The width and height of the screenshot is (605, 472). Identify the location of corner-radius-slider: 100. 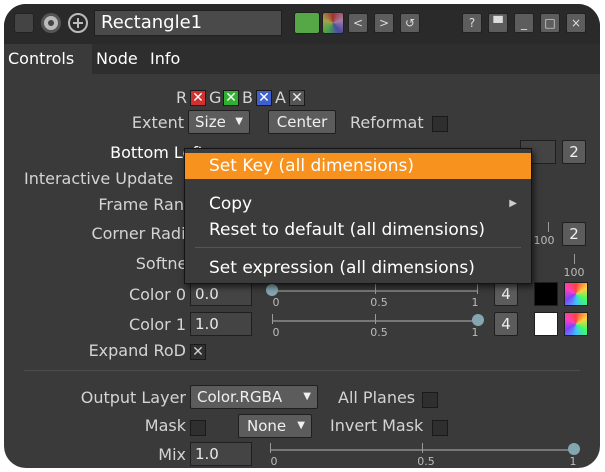
(544, 235).